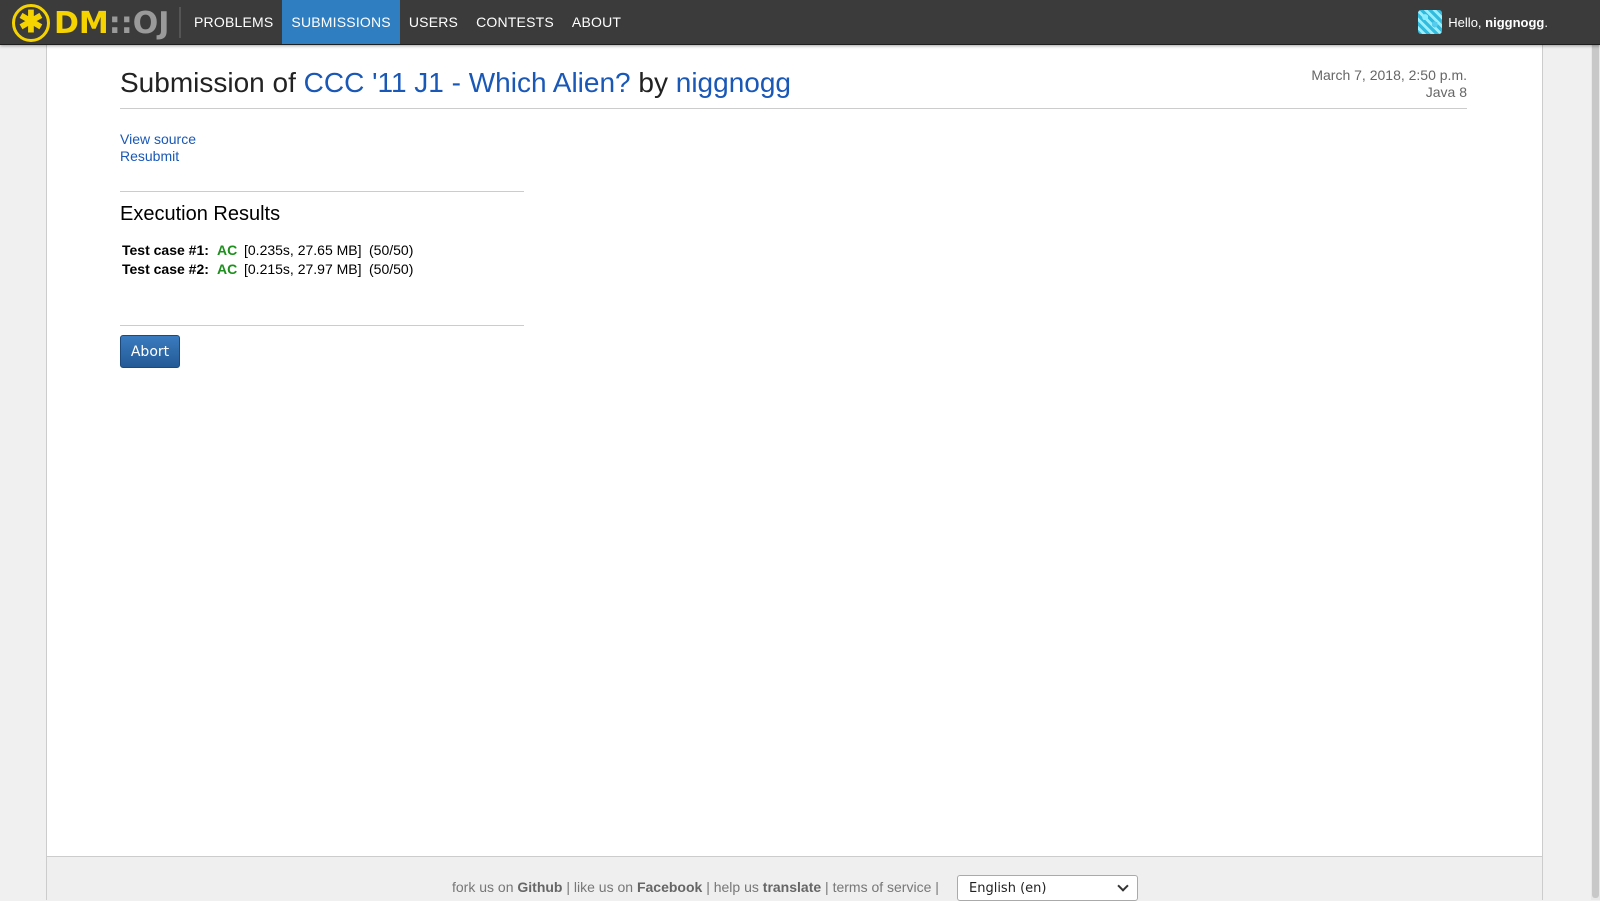  What do you see at coordinates (1389, 75) in the screenshot?
I see `submission-date: March 7, 2018, 2:50 p.m.` at bounding box center [1389, 75].